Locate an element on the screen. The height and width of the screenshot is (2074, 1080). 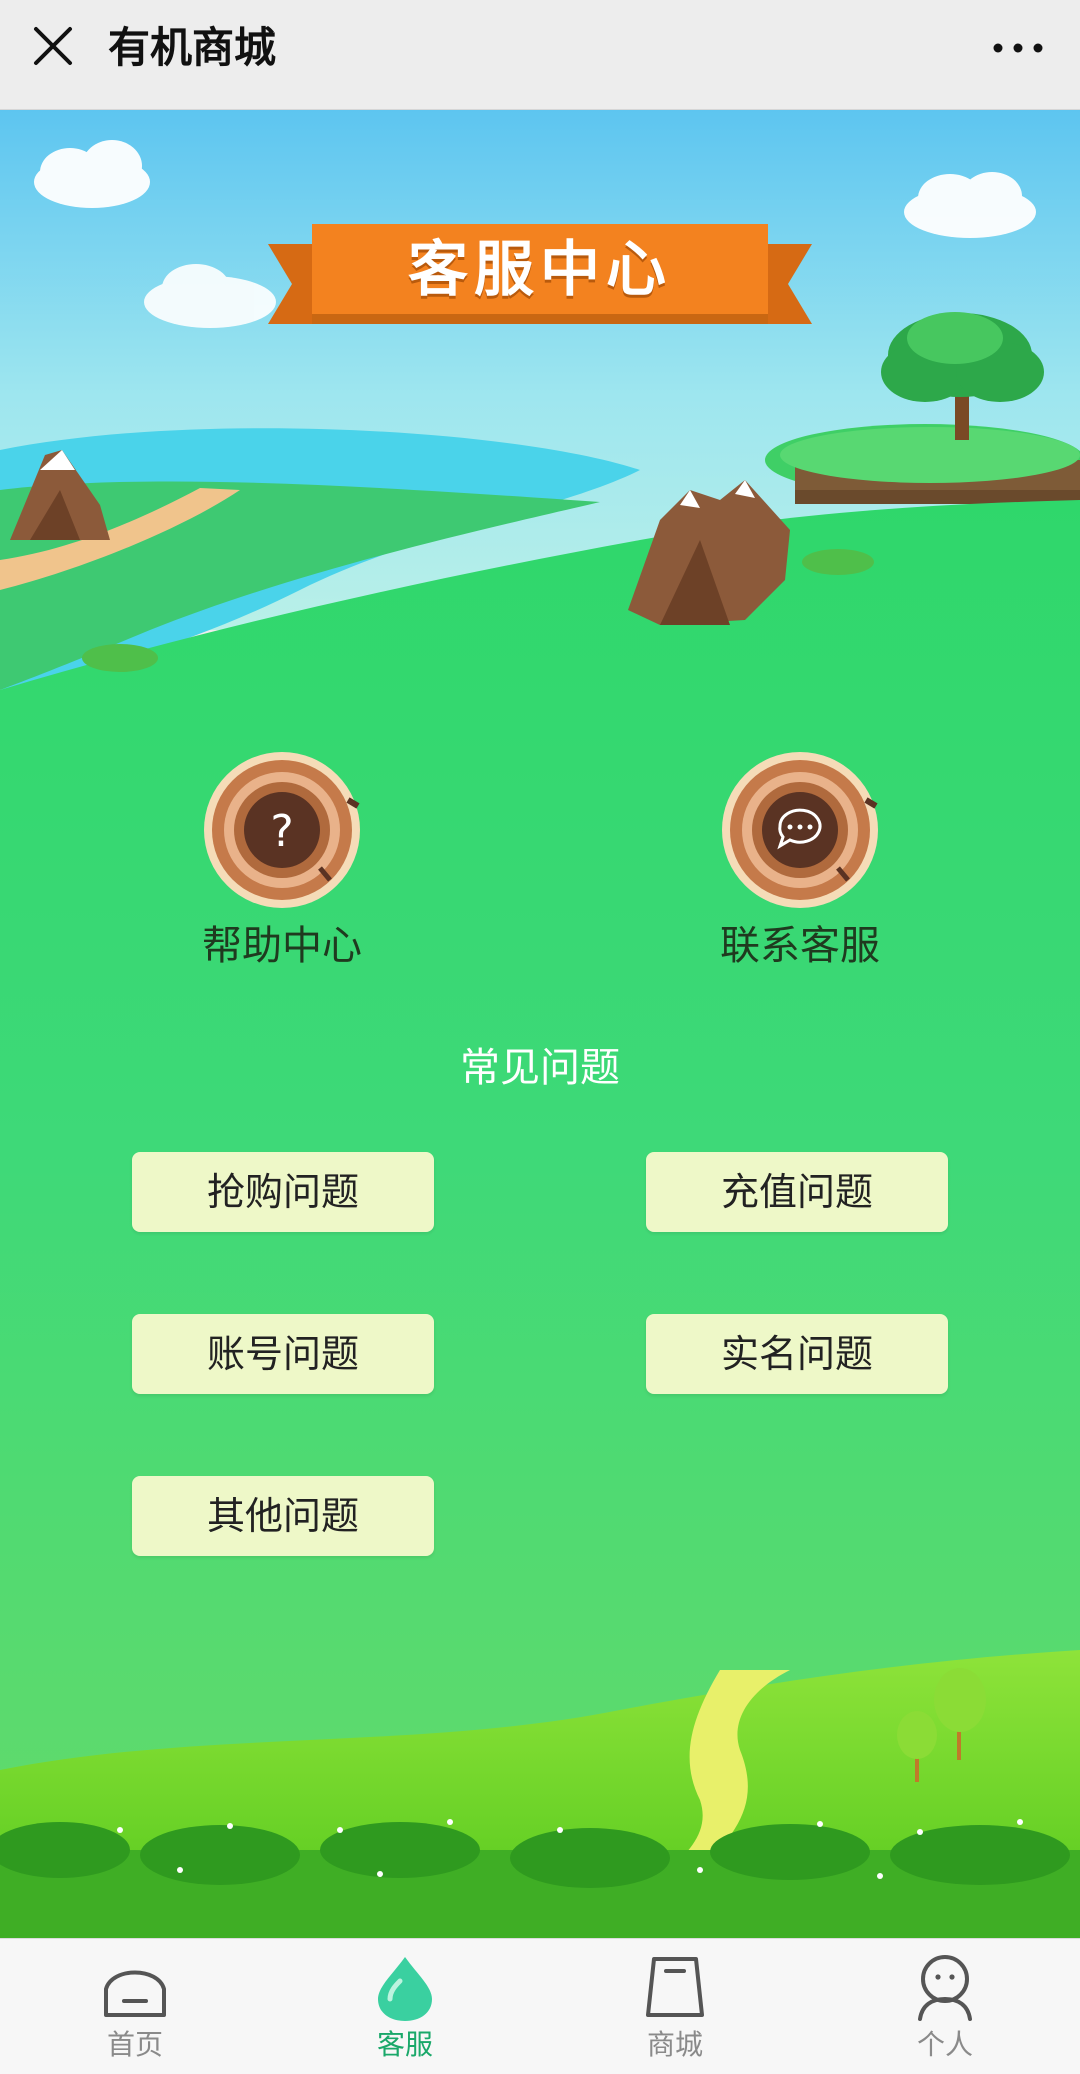
help-center-button: ? 帮助中心 is located at coordinates (282, 875).